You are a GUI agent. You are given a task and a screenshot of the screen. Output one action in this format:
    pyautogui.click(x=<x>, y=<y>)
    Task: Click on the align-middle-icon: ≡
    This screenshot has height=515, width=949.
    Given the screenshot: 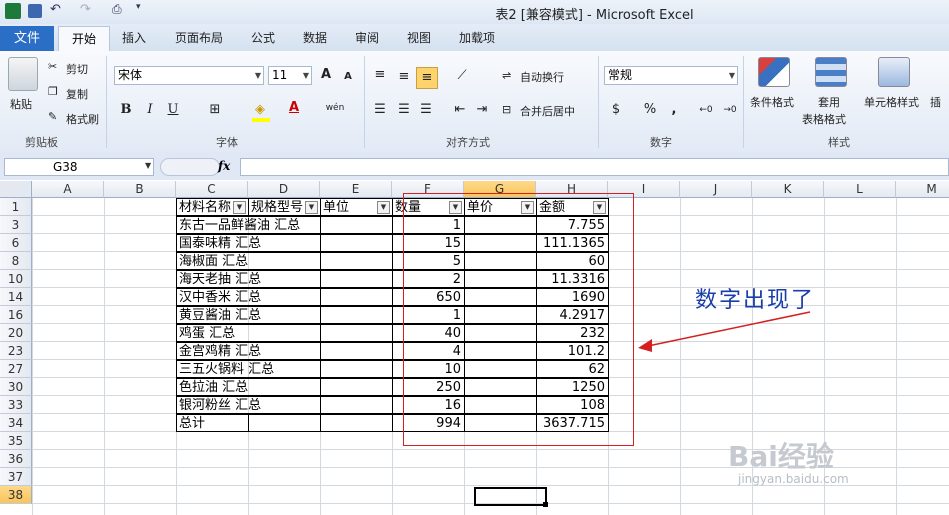 What is the action you would take?
    pyautogui.click(x=404, y=77)
    